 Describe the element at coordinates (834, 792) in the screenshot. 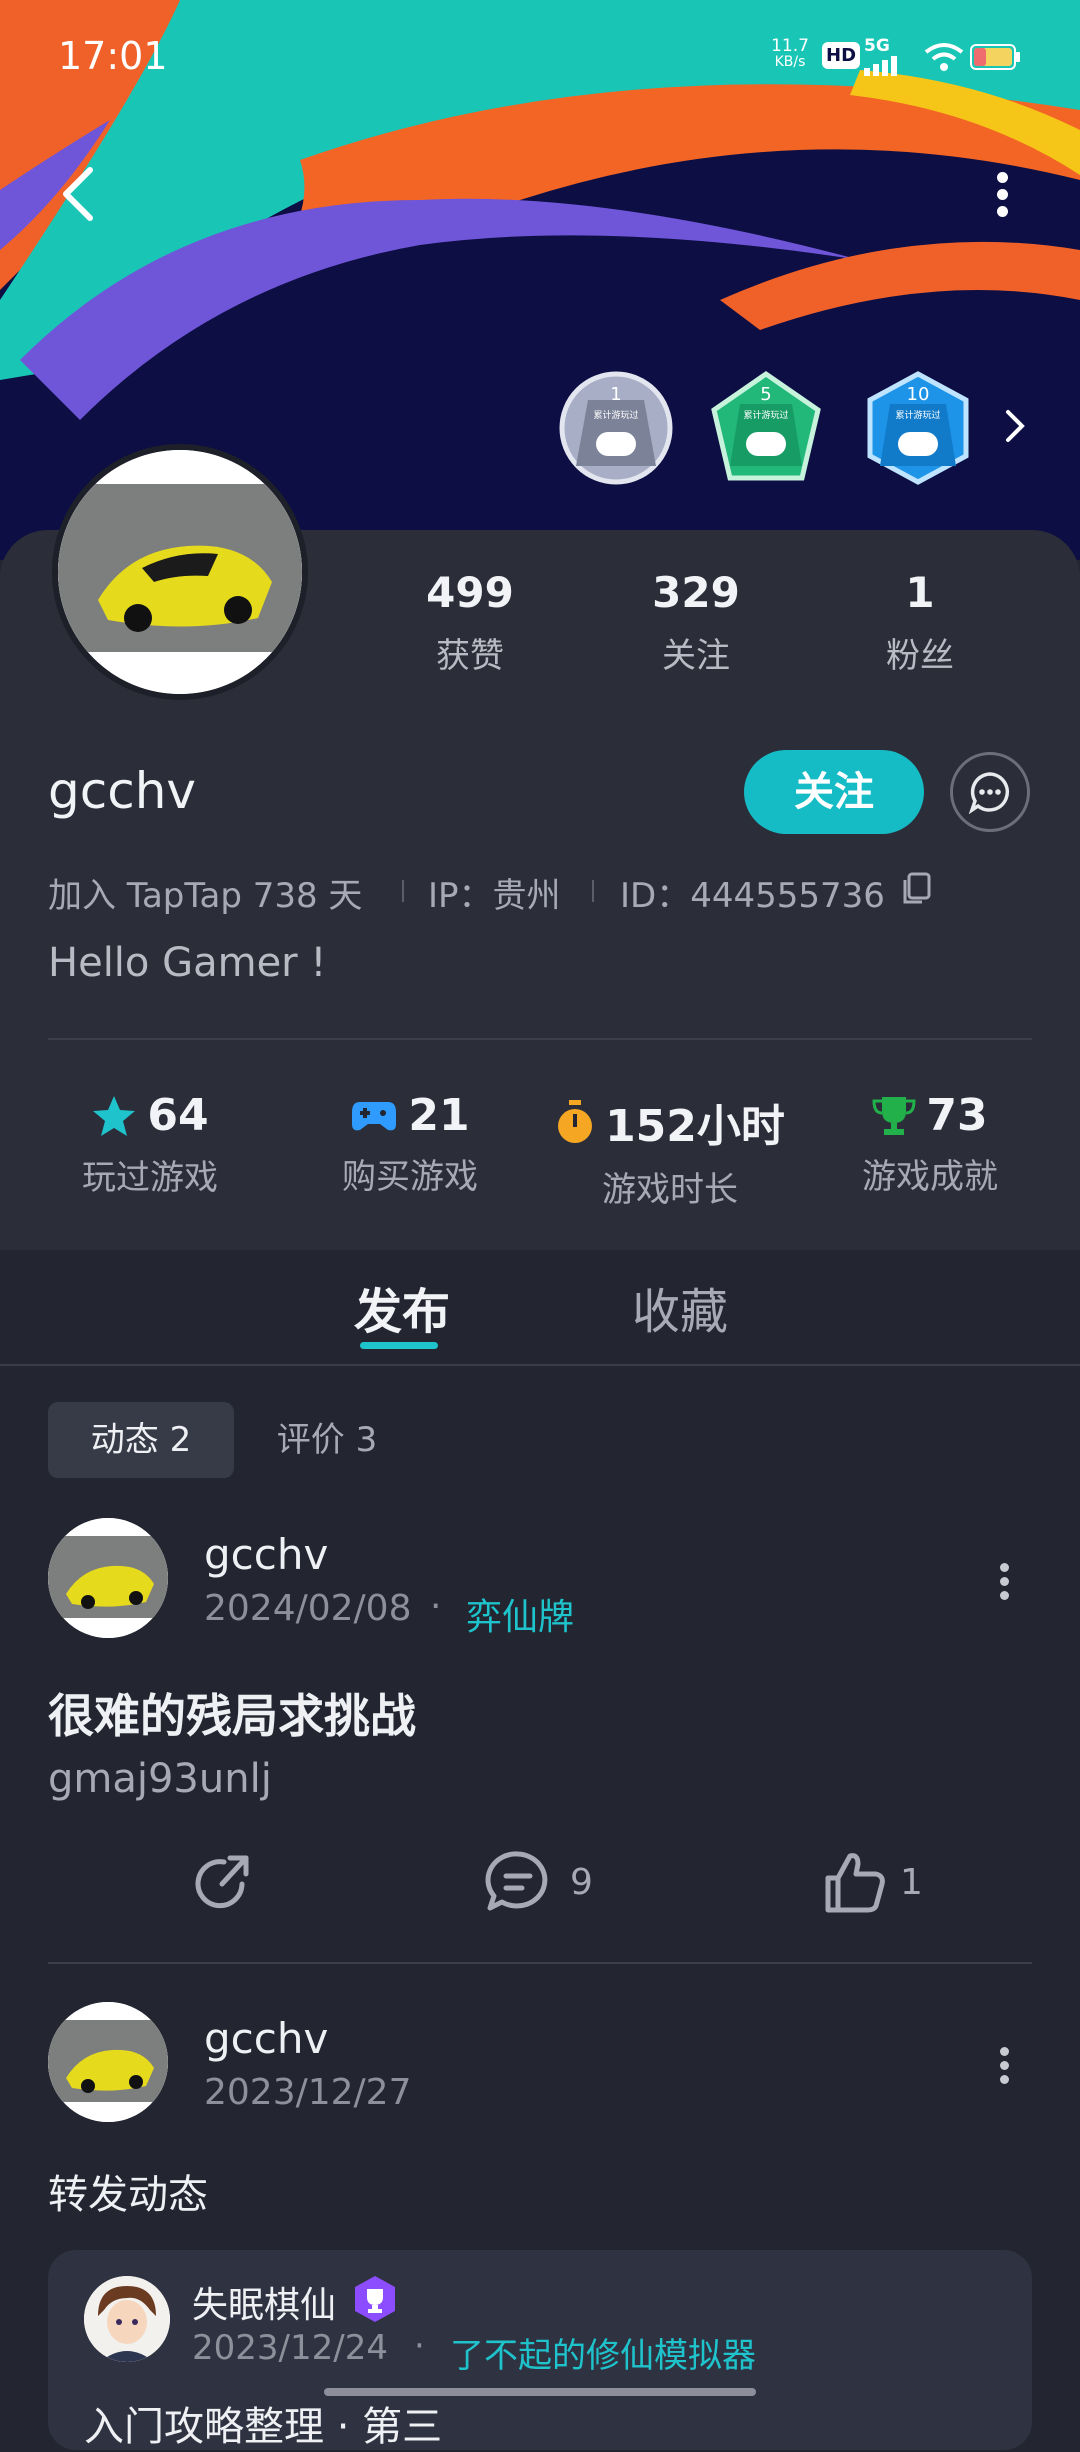

I see `follow-button: 关注` at that location.